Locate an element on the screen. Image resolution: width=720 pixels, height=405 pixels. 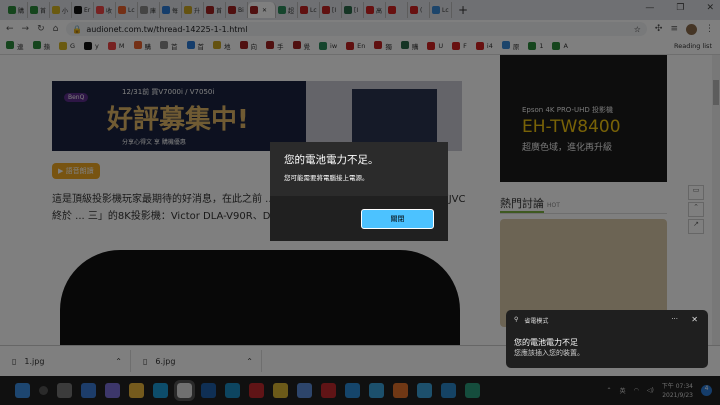
toast-app: 省電模式 is located at coordinates (536, 321).